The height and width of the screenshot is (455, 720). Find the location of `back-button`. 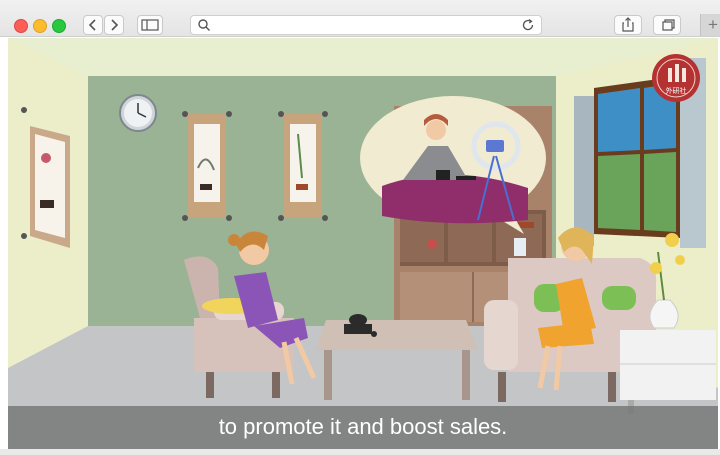

back-button is located at coordinates (93, 25).